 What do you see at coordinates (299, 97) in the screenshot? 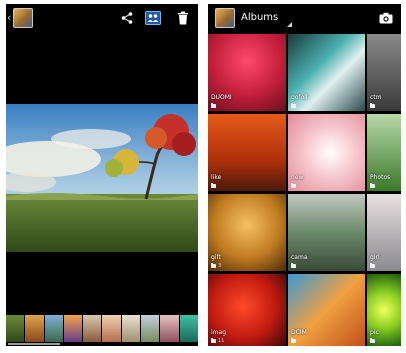
I see `album-name: gofoll` at bounding box center [299, 97].